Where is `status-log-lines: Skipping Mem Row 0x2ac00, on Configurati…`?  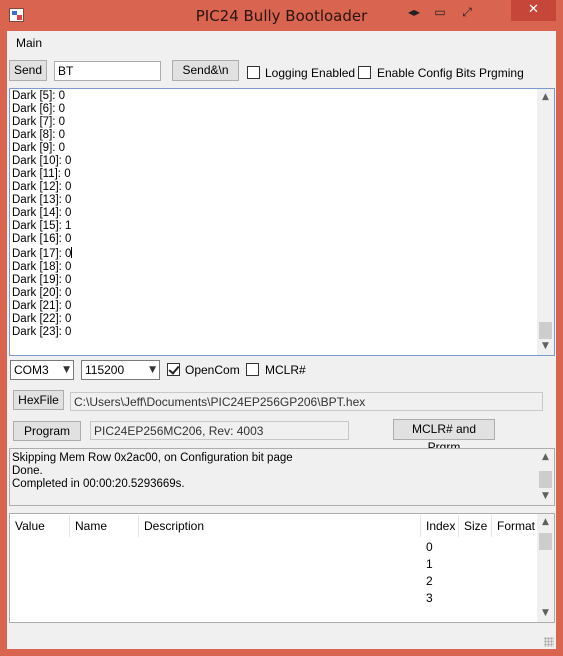 status-log-lines: Skipping Mem Row 0x2ac00, on Configurati… is located at coordinates (272, 471).